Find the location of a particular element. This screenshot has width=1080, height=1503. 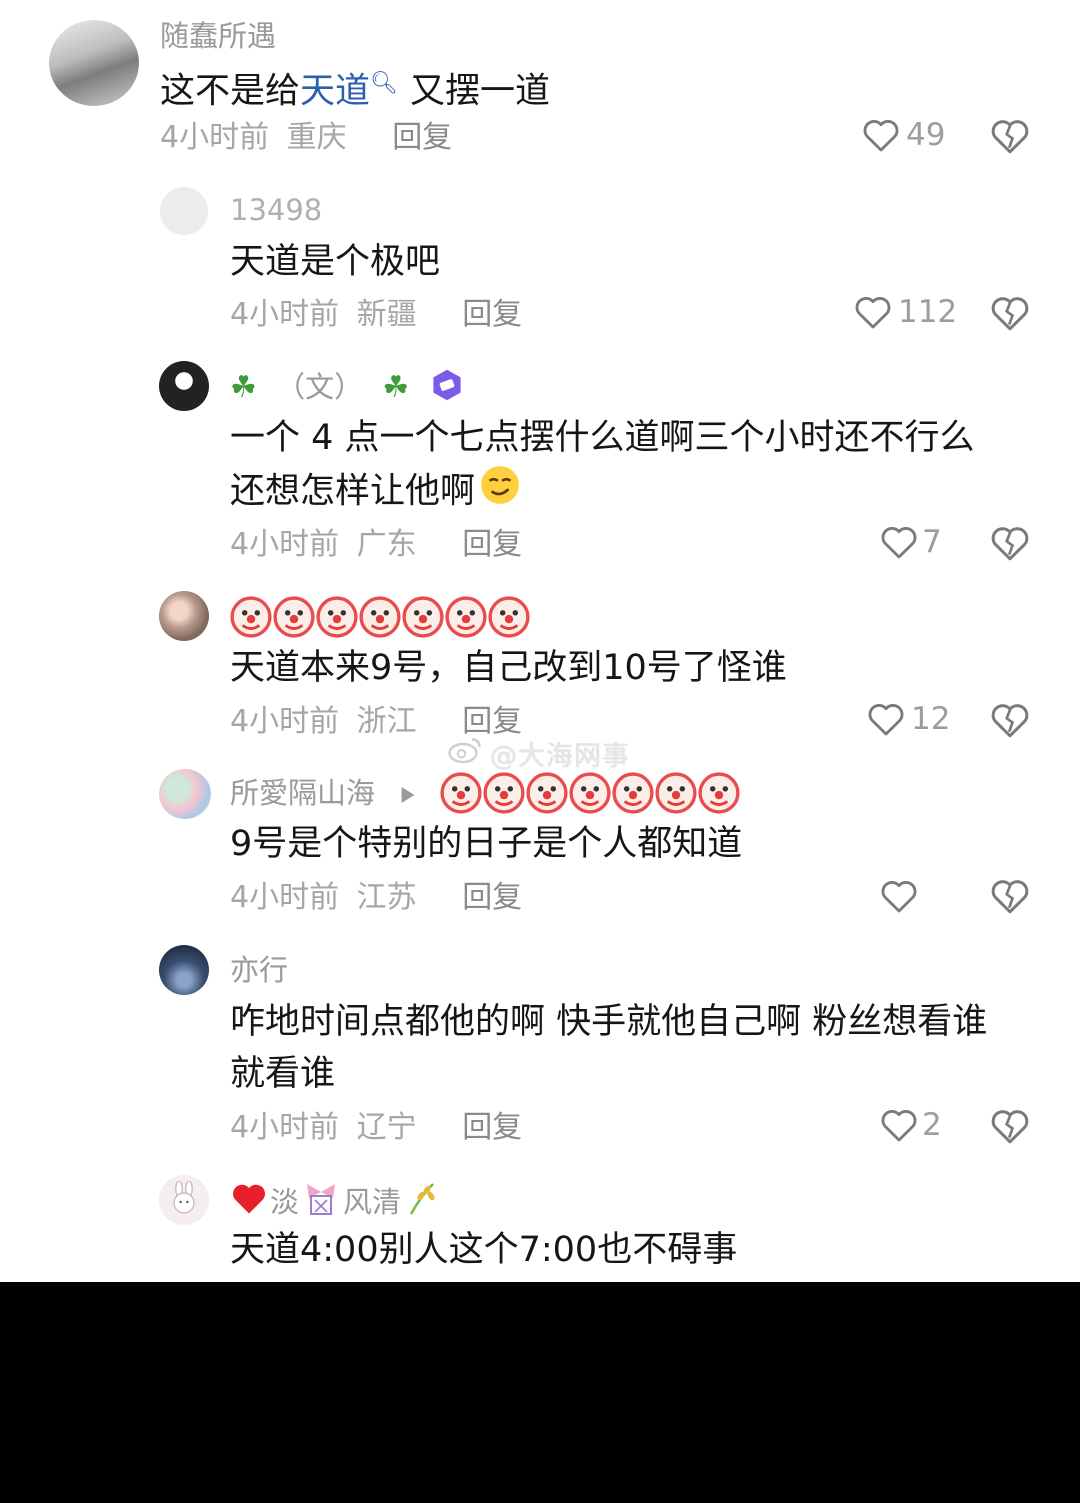

username: ☘ （文） ☘ is located at coordinates (347, 389).